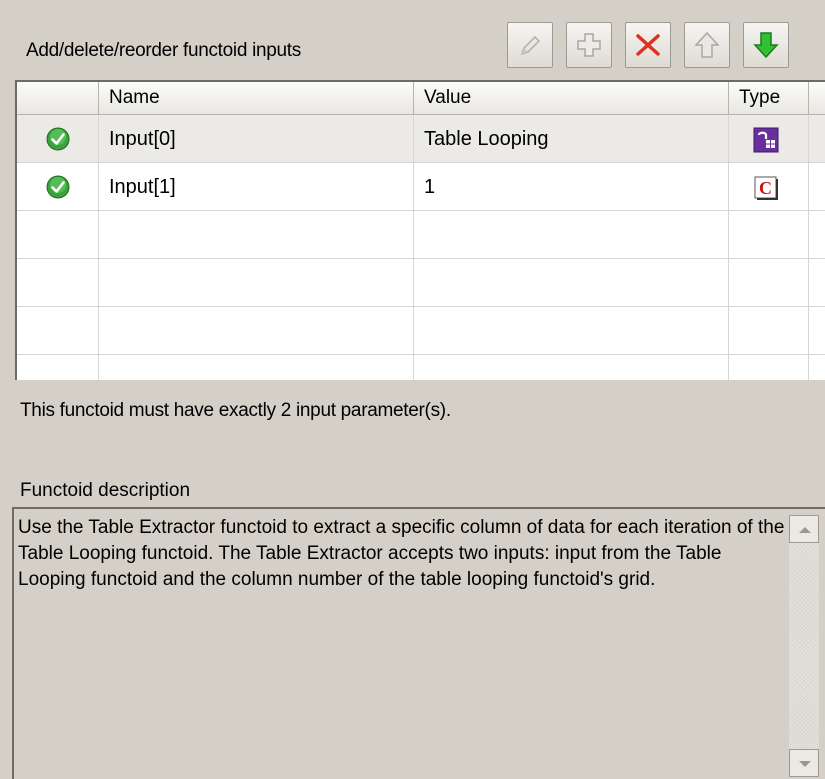 This screenshot has width=825, height=779. I want to click on input-type-cell: C, so click(769, 187).